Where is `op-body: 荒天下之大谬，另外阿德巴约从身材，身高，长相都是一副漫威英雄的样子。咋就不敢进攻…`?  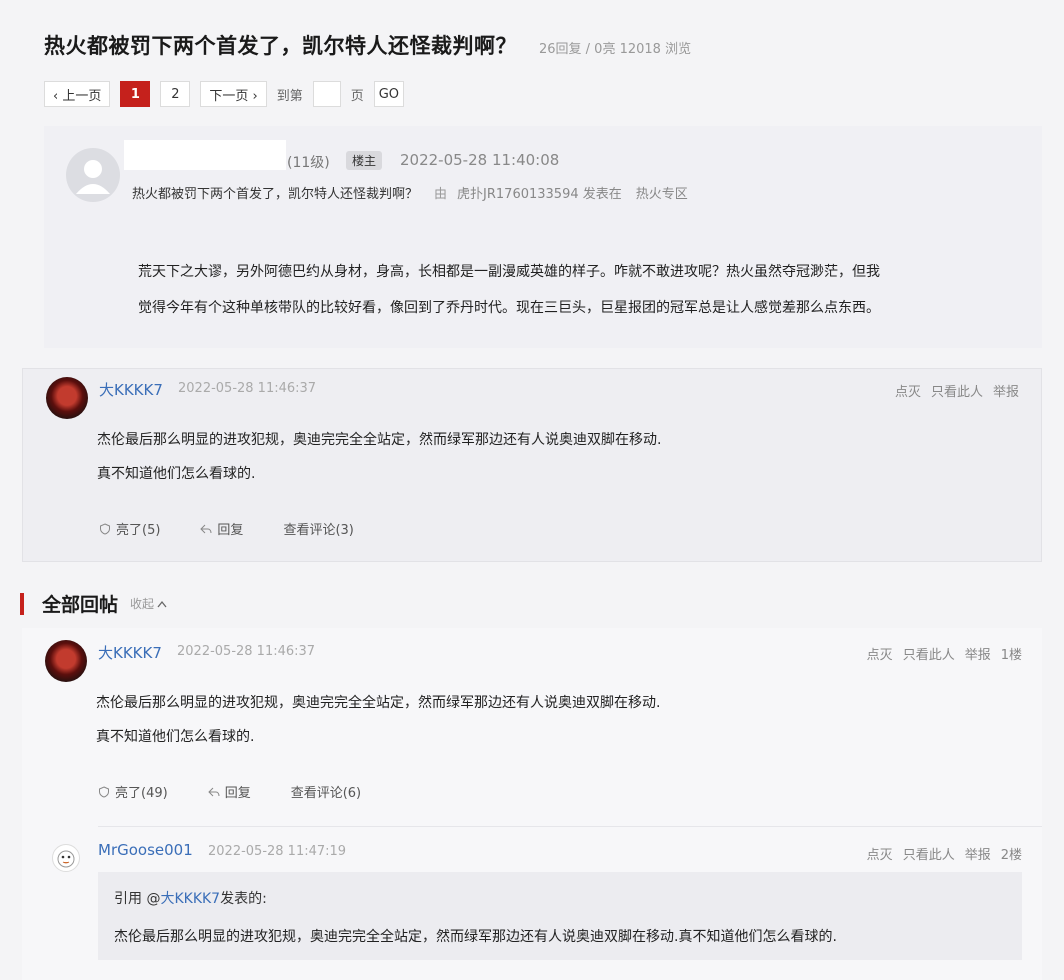
op-body: 荒天下之大谬，另外阿德巴约从身材，身高，长相都是一副漫威英雄的样子。咋就不敢进攻… is located at coordinates (568, 290).